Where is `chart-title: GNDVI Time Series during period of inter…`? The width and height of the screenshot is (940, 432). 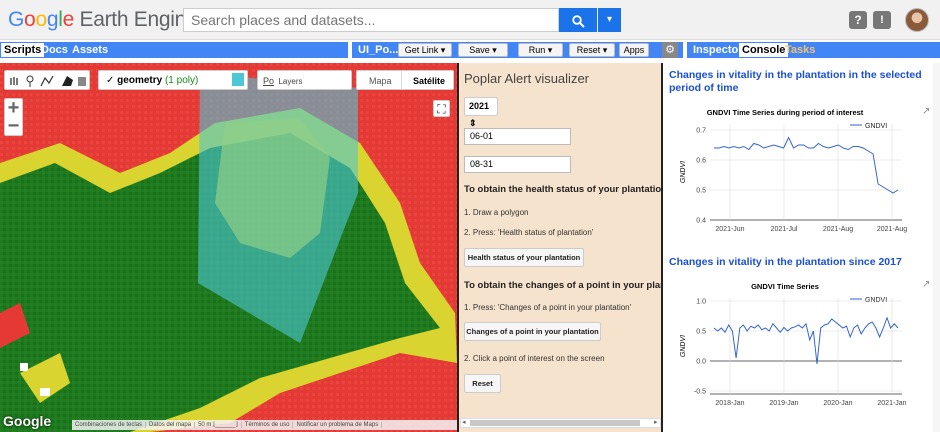 chart-title: GNDVI Time Series during period of inter… is located at coordinates (785, 112).